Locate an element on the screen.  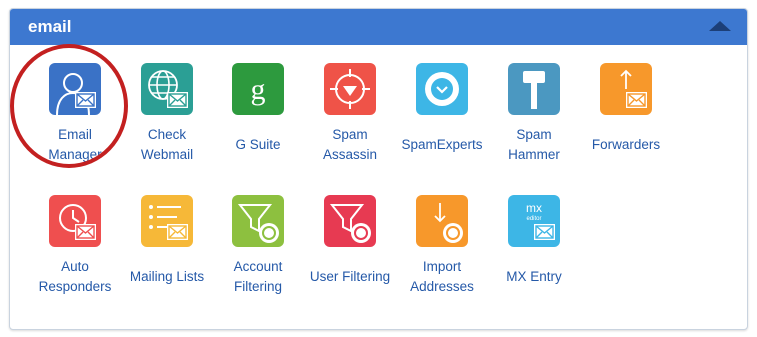
svg-text: editor is located at coordinates (533, 219).